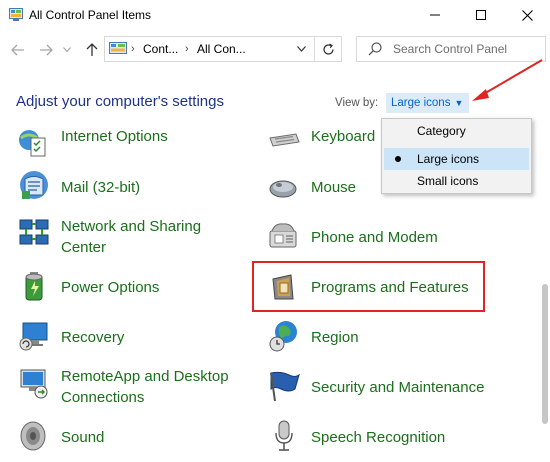 This screenshot has height=462, width=550. What do you see at coordinates (374, 237) in the screenshot?
I see `phone-modem-label: Phone and Modem` at bounding box center [374, 237].